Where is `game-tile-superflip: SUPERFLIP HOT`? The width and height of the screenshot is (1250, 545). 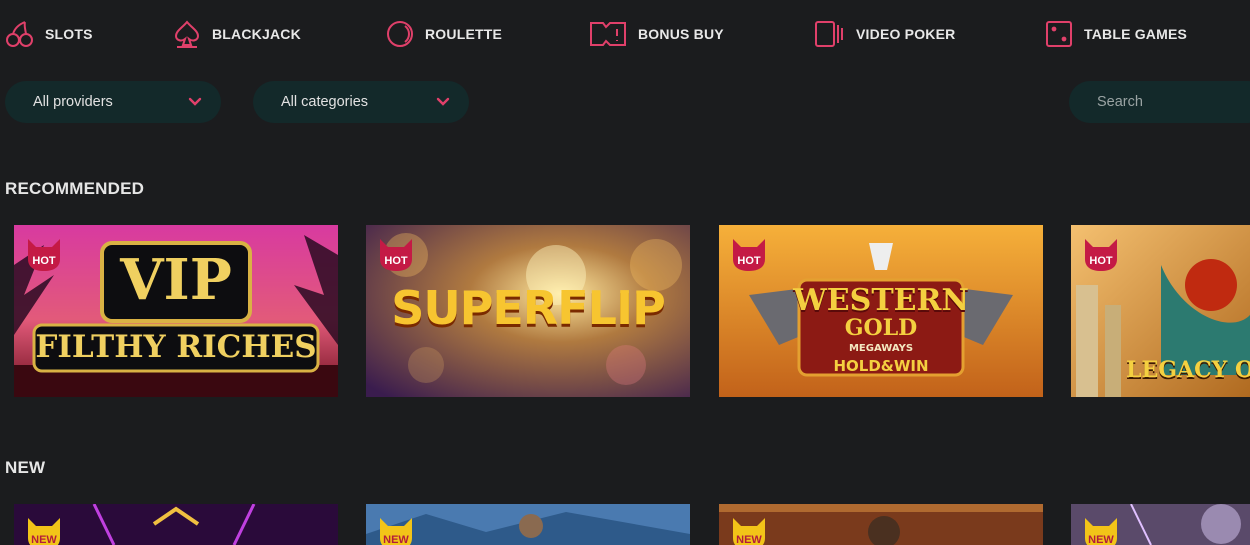
game-tile-superflip: SUPERFLIP HOT is located at coordinates (528, 311).